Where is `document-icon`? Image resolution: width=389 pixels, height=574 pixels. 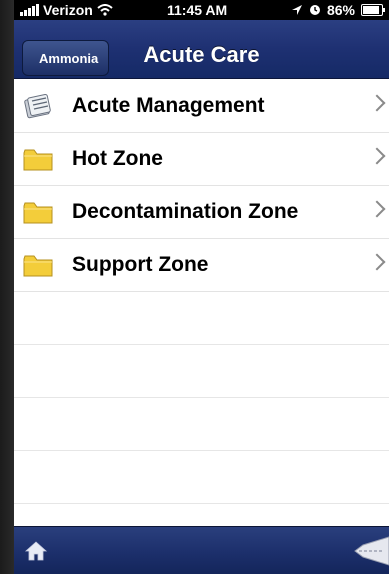
document-icon is located at coordinates (38, 106).